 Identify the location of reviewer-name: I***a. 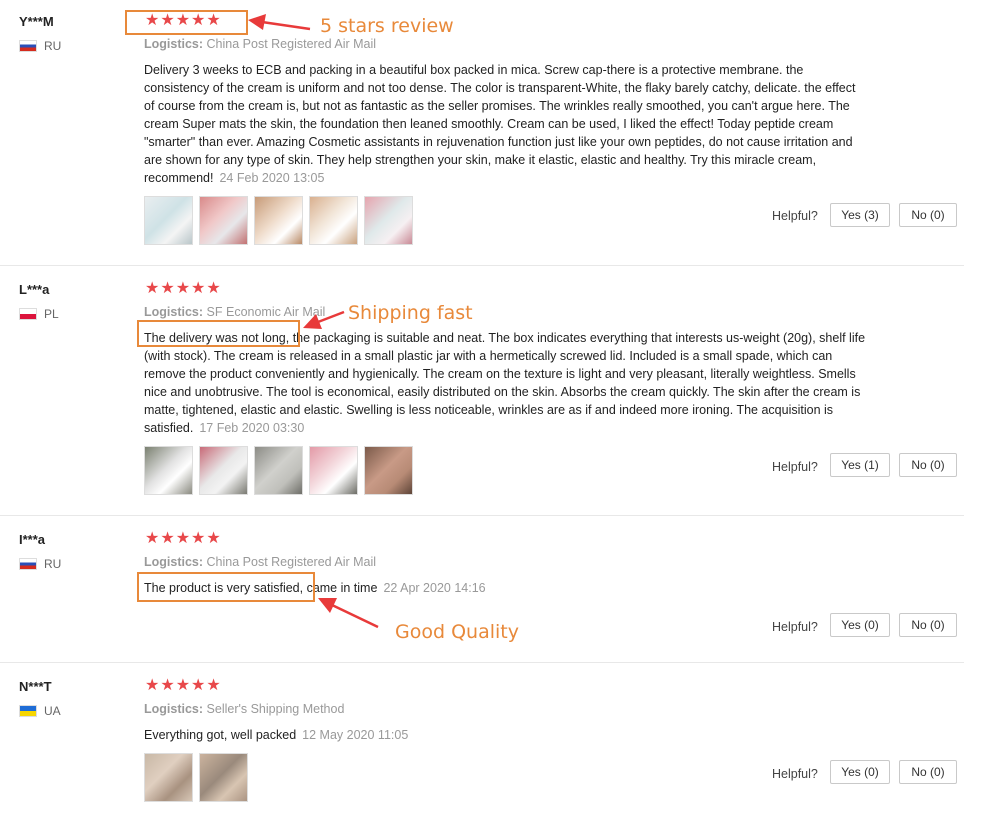
(32, 539).